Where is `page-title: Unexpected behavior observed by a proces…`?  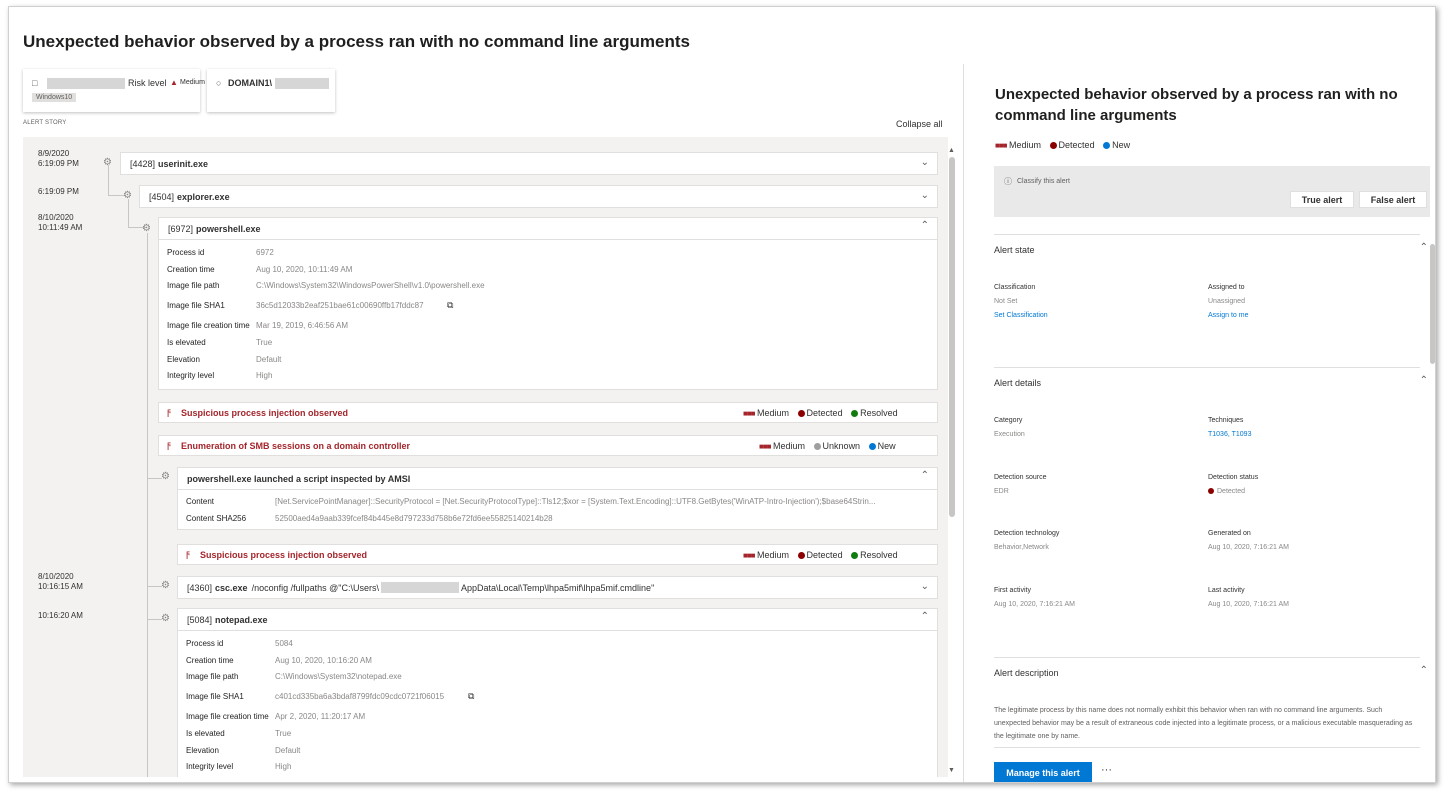 page-title: Unexpected behavior observed by a proces… is located at coordinates (356, 41).